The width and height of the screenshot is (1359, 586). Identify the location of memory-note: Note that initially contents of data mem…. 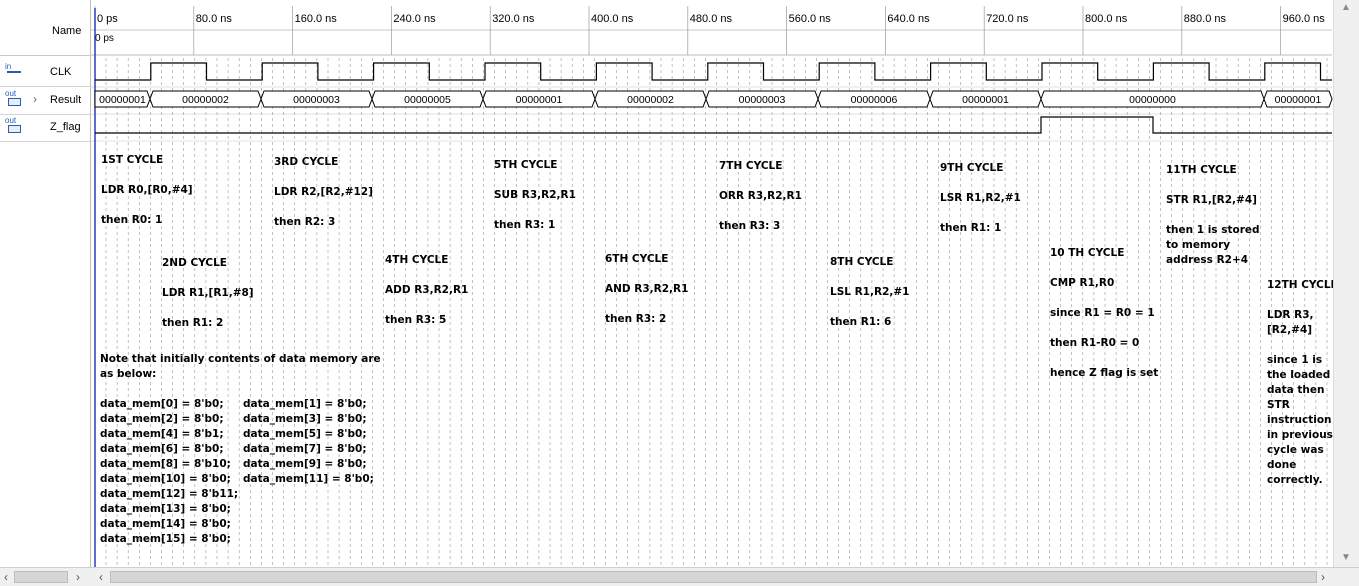
(240, 366).